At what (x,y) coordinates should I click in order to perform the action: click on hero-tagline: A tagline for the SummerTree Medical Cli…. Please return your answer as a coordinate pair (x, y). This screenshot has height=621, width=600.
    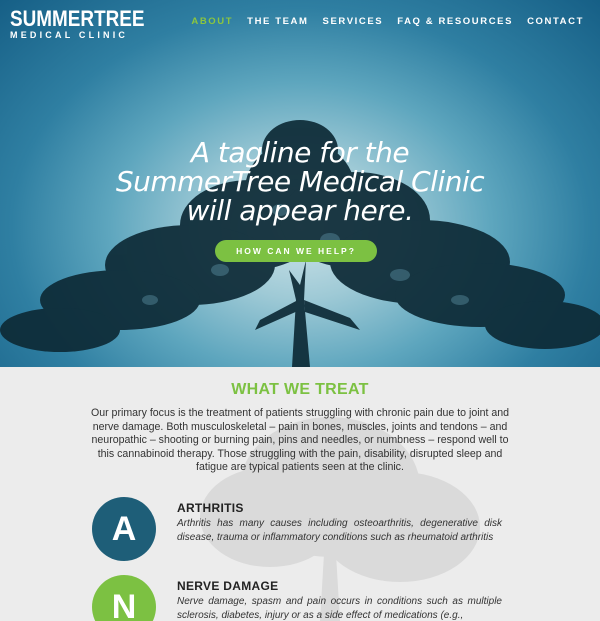
    Looking at the image, I should click on (300, 181).